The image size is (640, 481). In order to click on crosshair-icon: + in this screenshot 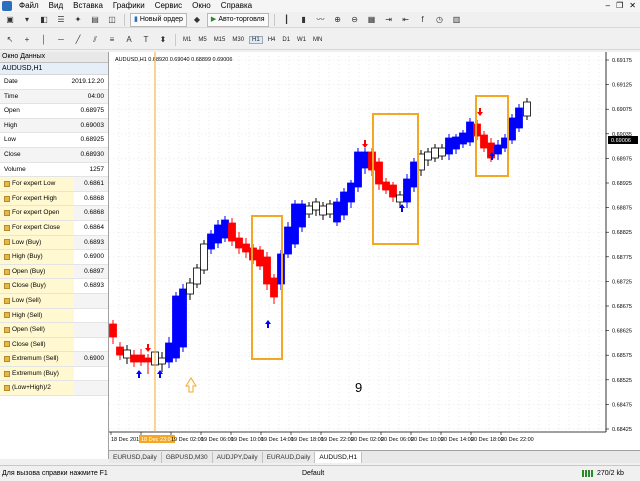, I will do `click(27, 40)`.